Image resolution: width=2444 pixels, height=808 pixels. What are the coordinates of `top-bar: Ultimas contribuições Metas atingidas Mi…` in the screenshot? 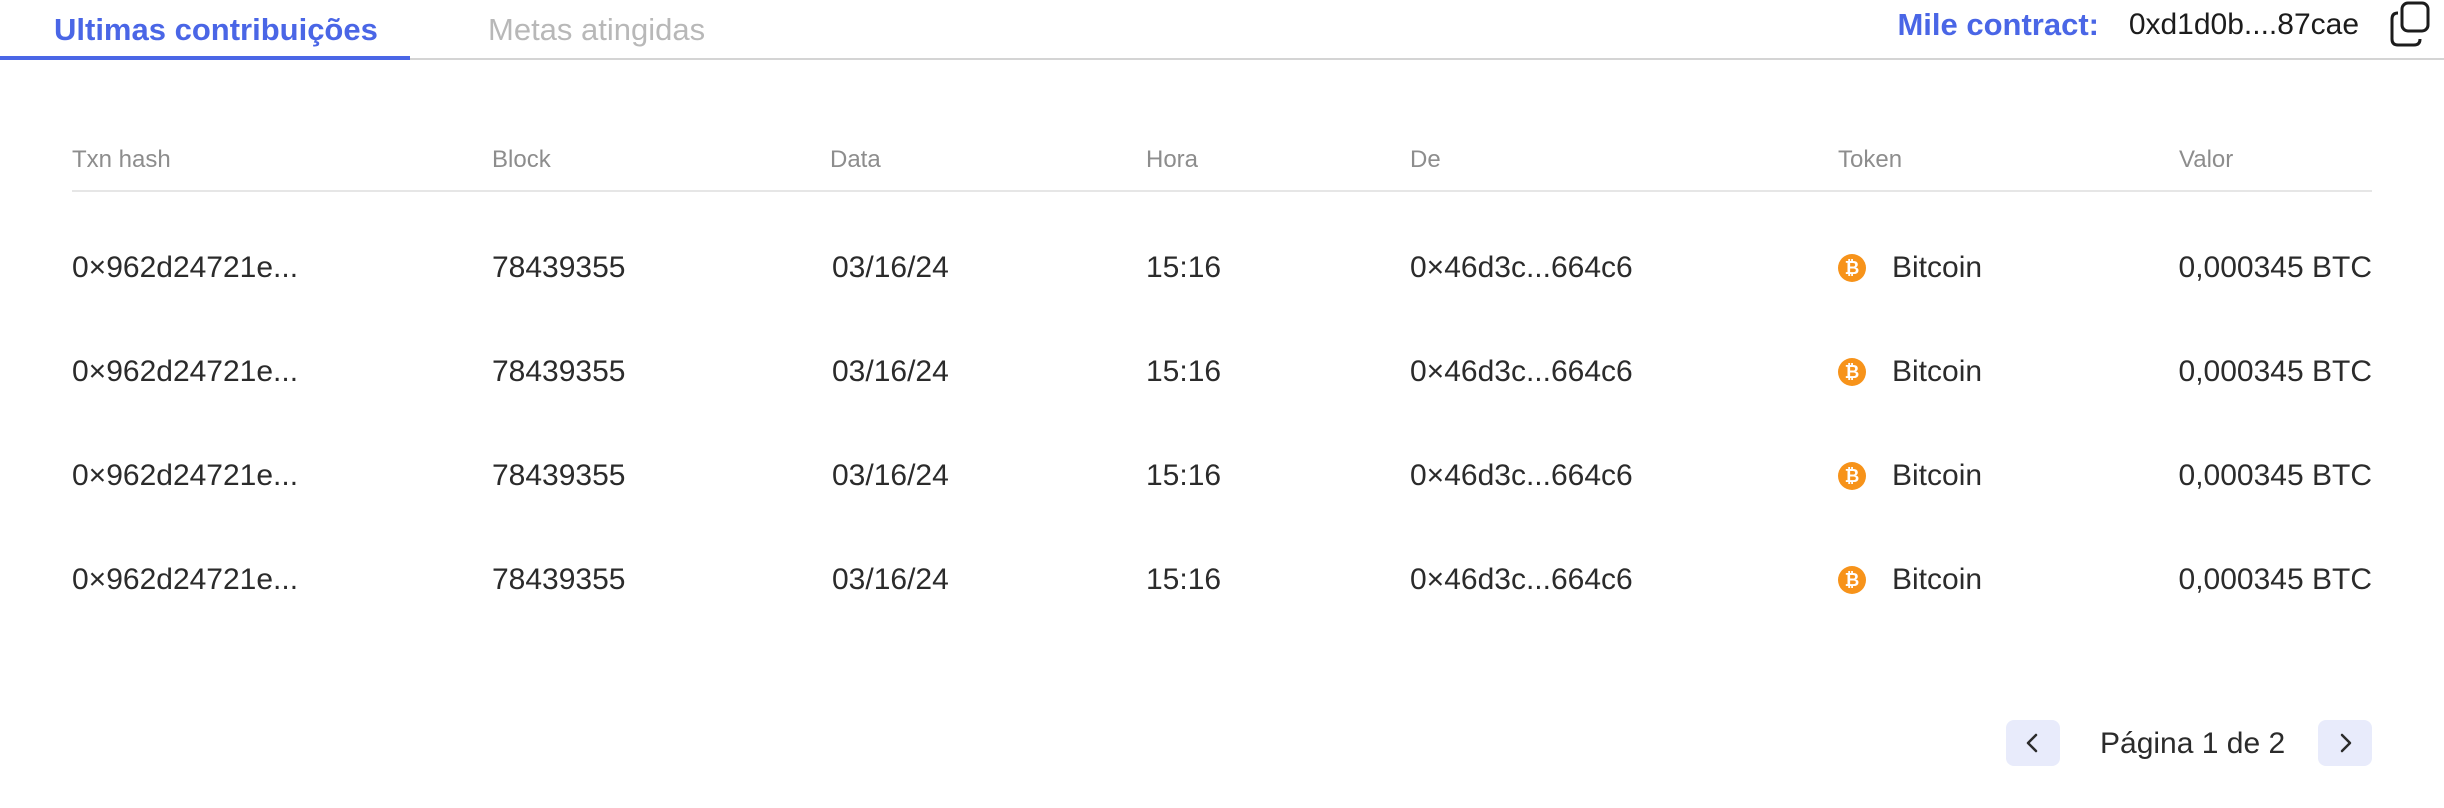 It's located at (1222, 30).